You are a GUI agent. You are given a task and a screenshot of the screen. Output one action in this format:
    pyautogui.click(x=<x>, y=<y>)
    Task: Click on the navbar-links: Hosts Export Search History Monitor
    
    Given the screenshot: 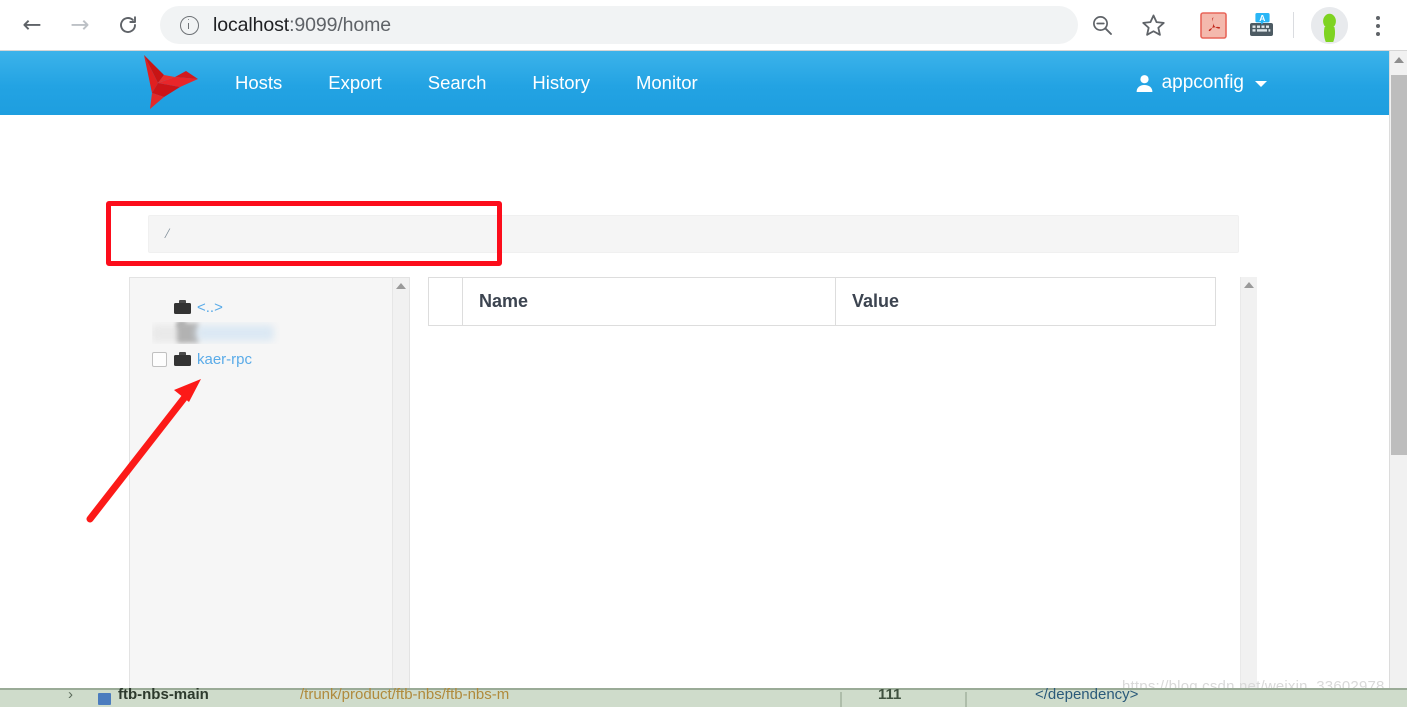 What is the action you would take?
    pyautogui.click(x=466, y=83)
    